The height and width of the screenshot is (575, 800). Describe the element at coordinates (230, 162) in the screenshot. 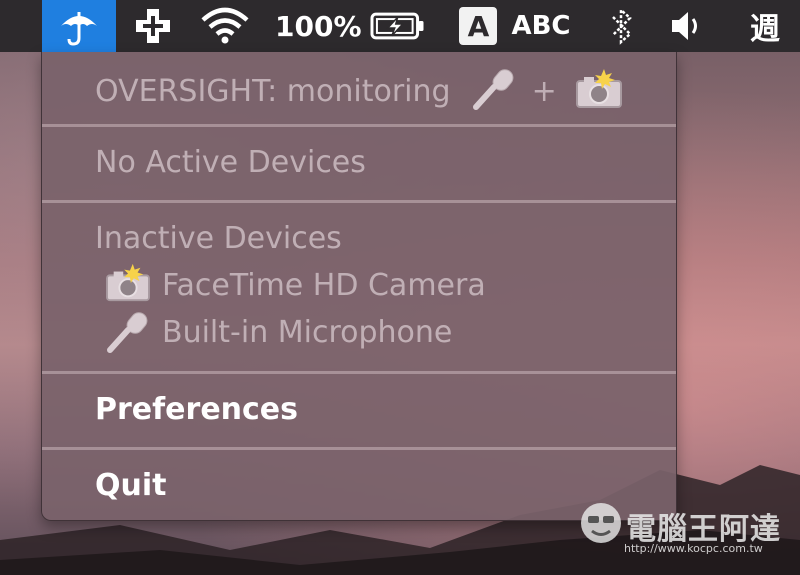

I see `menu-item-no-active-devices: No Active Devices` at that location.